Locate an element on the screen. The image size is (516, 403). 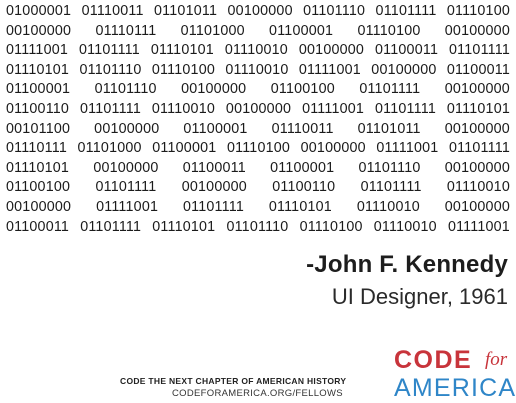
code-for-america-logo: CODE for AMERICA is located at coordinates (454, 374).